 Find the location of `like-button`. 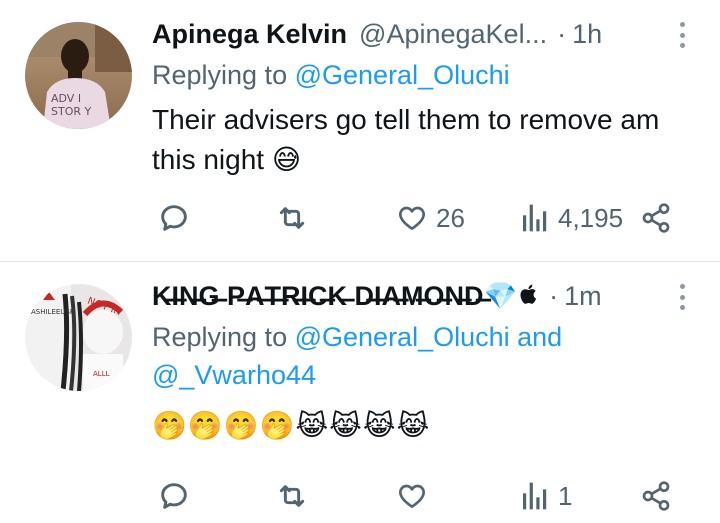

like-button is located at coordinates (412, 496).